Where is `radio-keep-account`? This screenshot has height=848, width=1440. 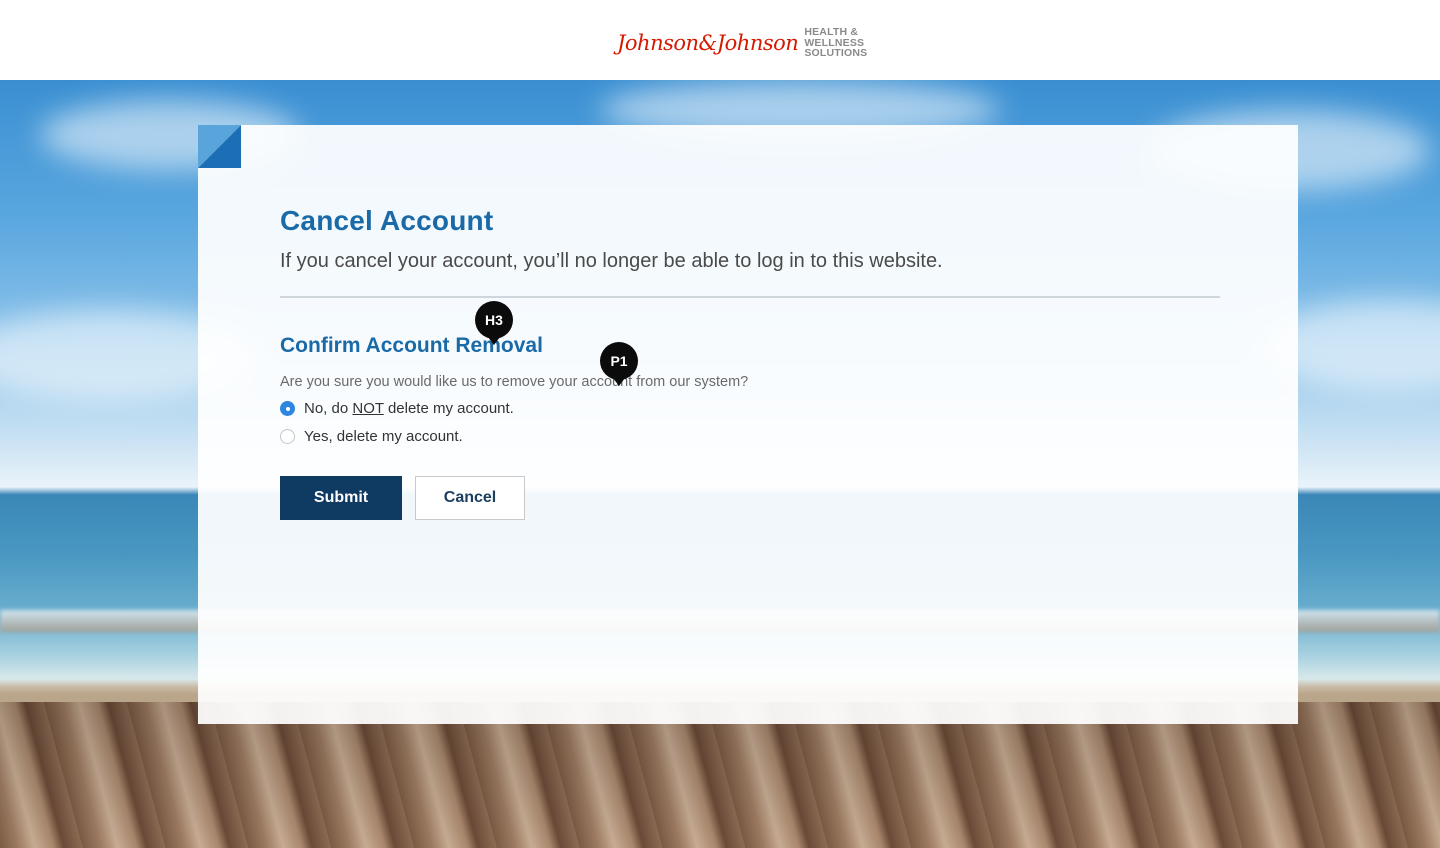 radio-keep-account is located at coordinates (287, 408).